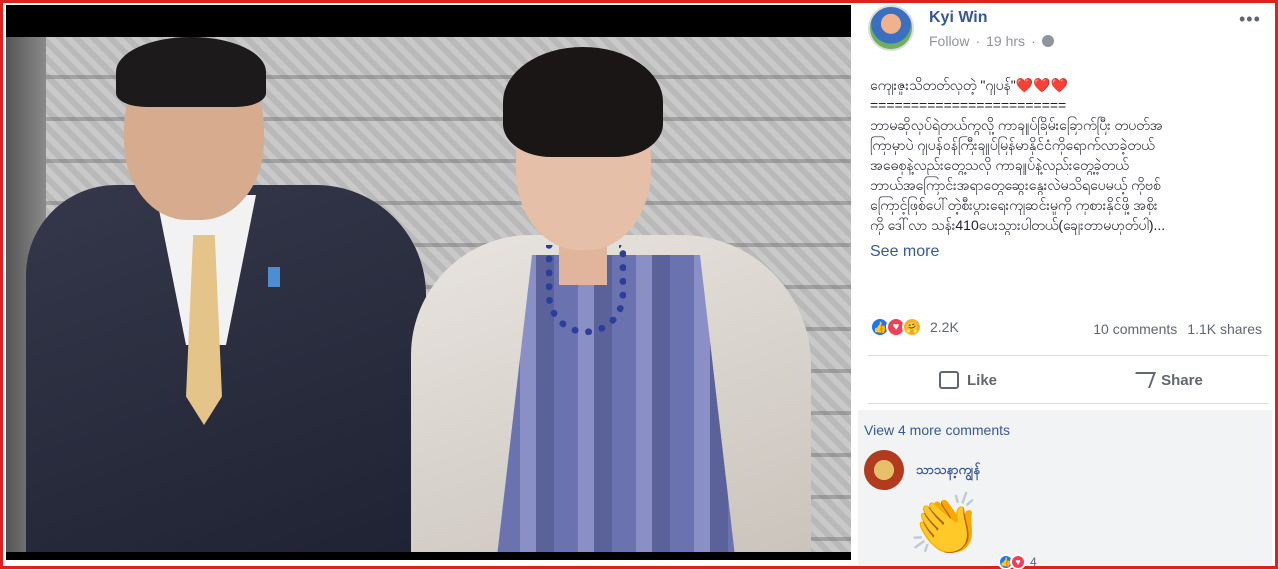 This screenshot has height=569, width=1278. Describe the element at coordinates (1005, 41) in the screenshot. I see `post-time: 19 hrs` at that location.